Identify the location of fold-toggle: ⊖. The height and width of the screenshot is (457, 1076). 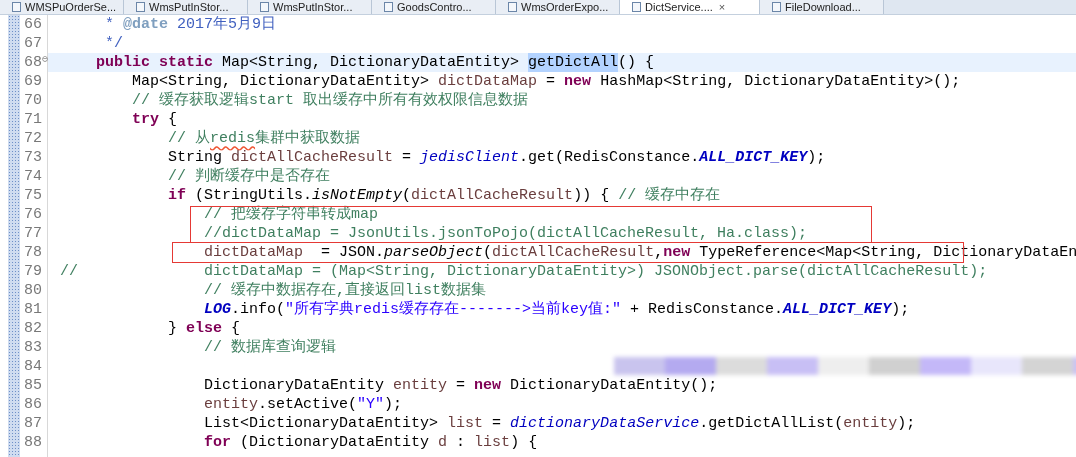
(45, 60).